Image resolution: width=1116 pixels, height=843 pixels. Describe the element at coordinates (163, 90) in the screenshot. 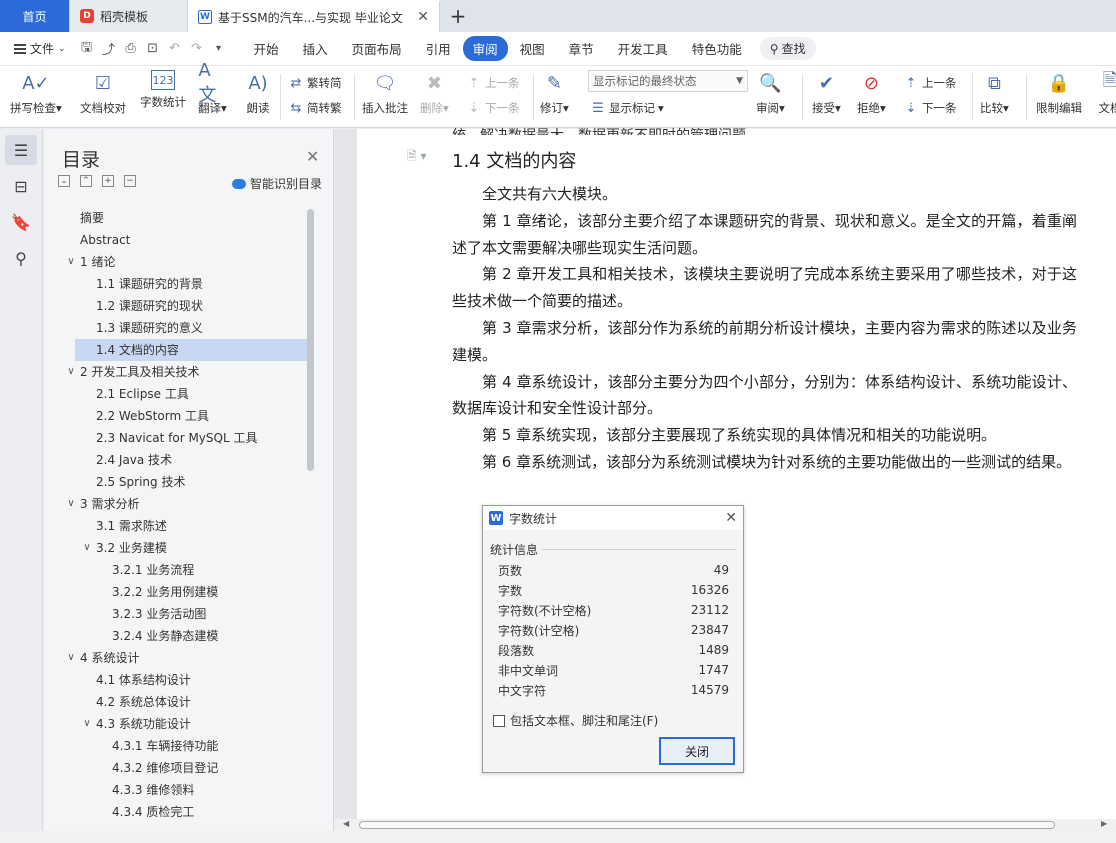

I see `word-count-button: 123 字数统计` at that location.